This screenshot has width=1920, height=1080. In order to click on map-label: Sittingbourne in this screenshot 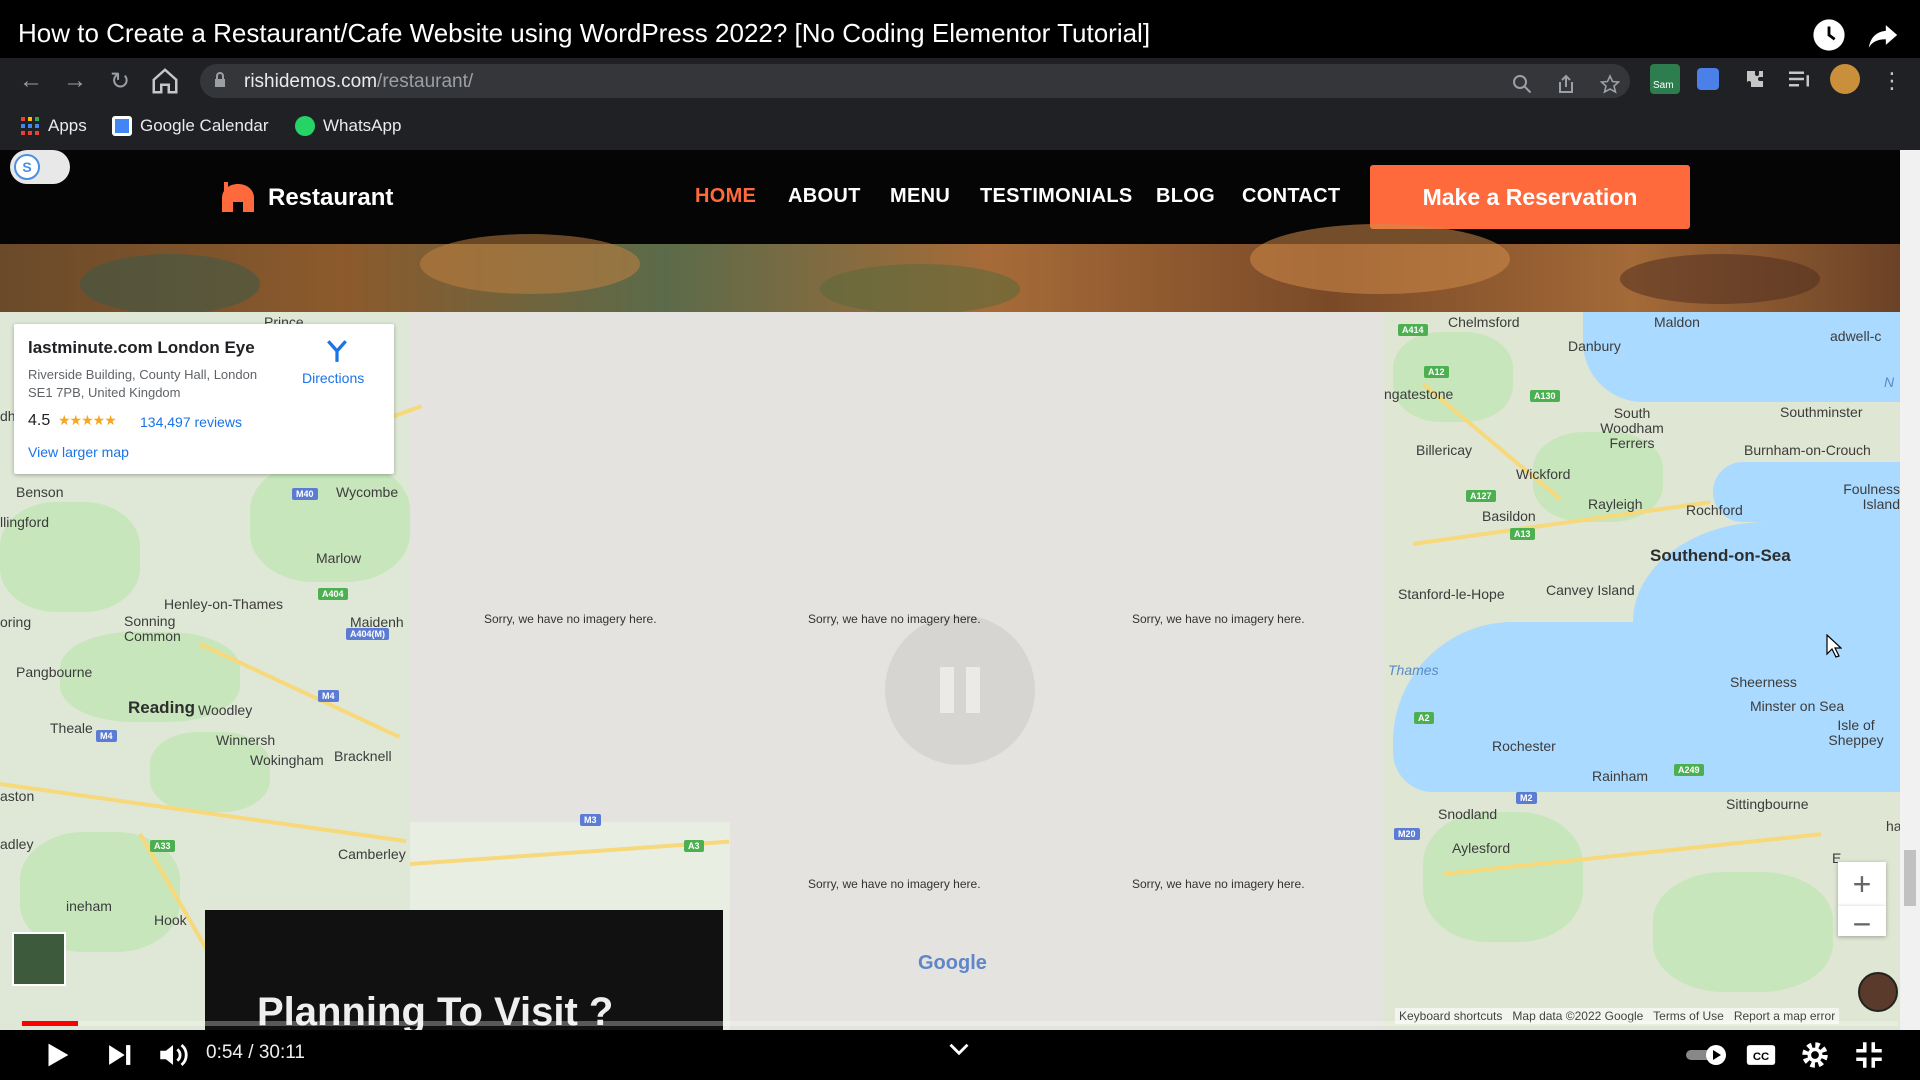, I will do `click(1767, 804)`.